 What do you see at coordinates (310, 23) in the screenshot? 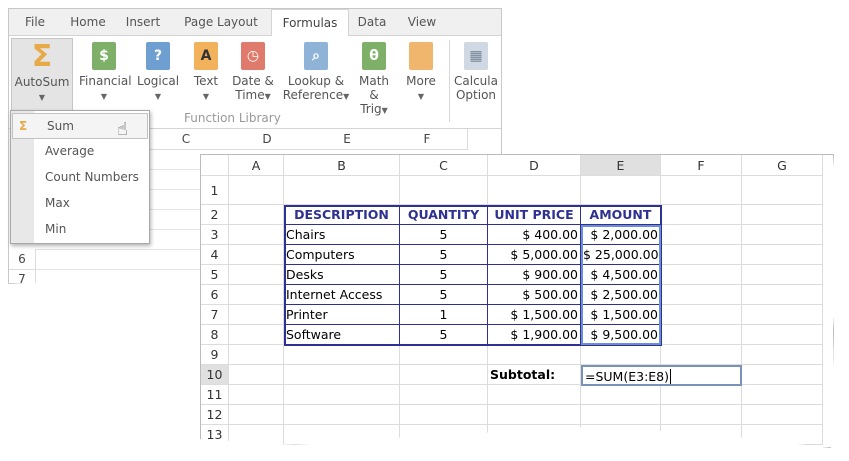
I see `tab-formulas: Formulas` at bounding box center [310, 23].